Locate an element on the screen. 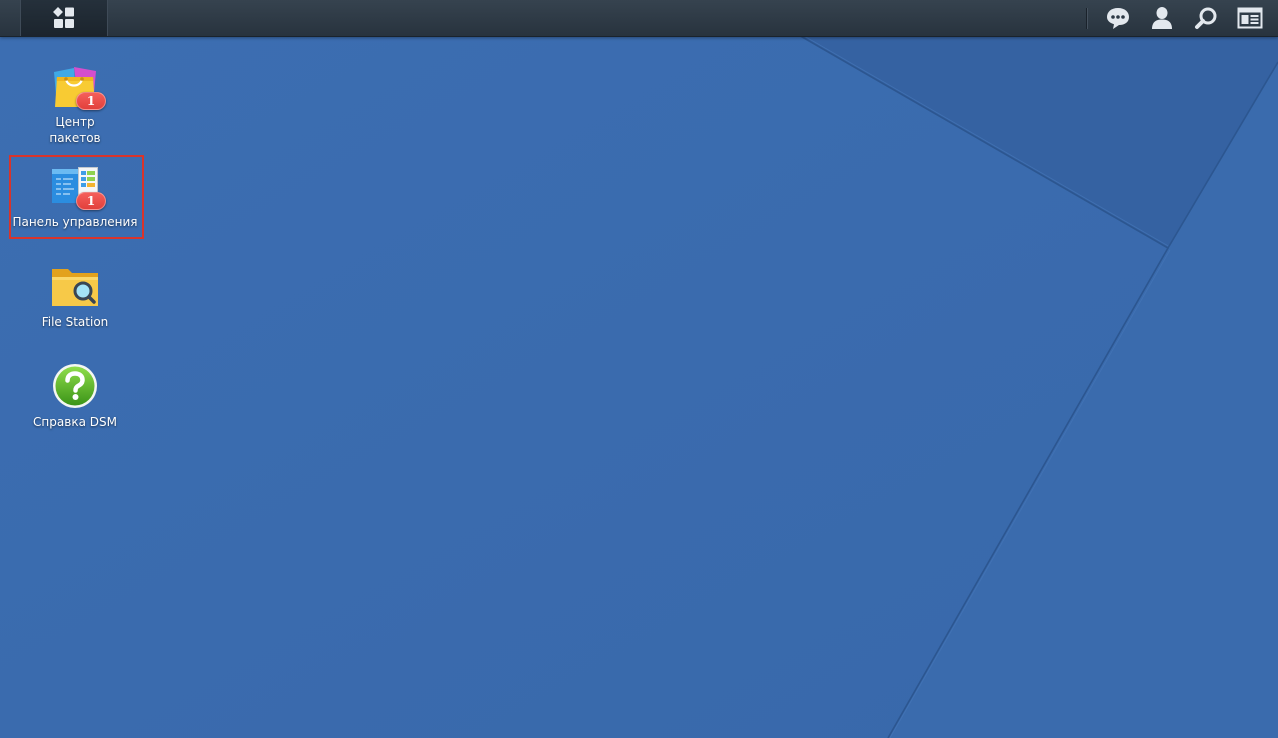 The height and width of the screenshot is (738, 1278). chat-icon is located at coordinates (1118, 18).